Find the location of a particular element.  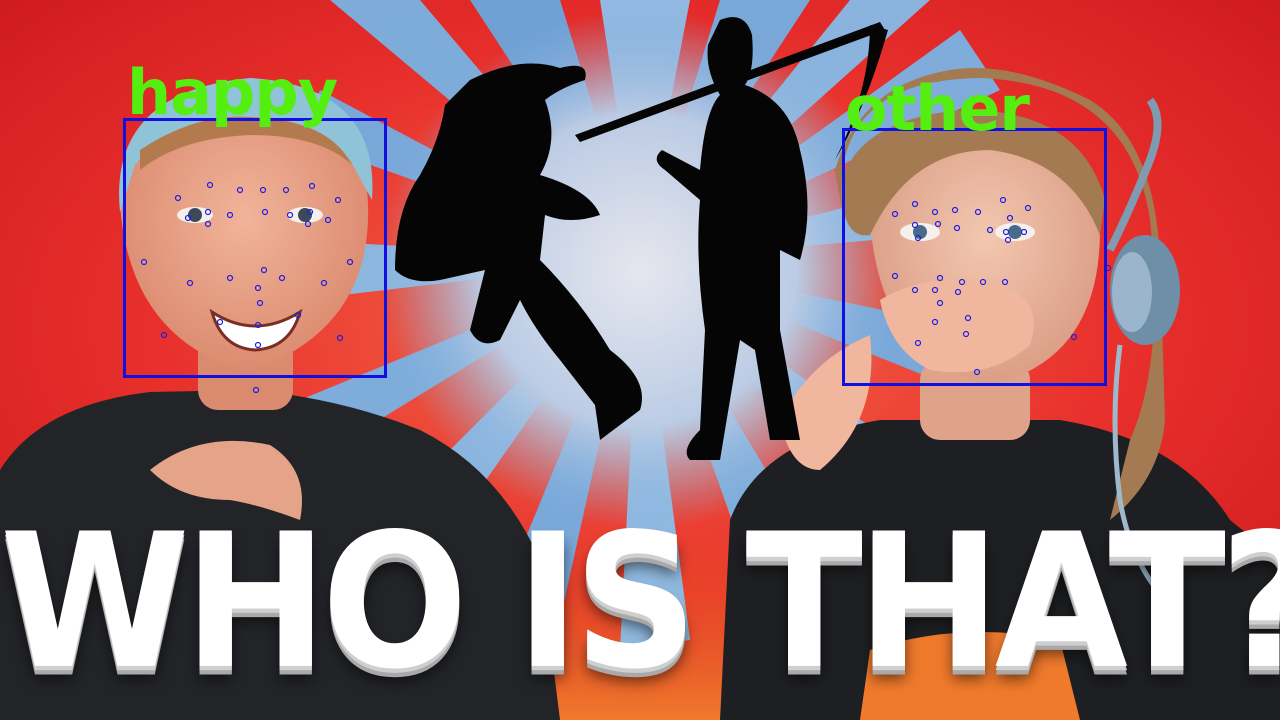

emotion-label-left: happy is located at coordinates (232, 92).